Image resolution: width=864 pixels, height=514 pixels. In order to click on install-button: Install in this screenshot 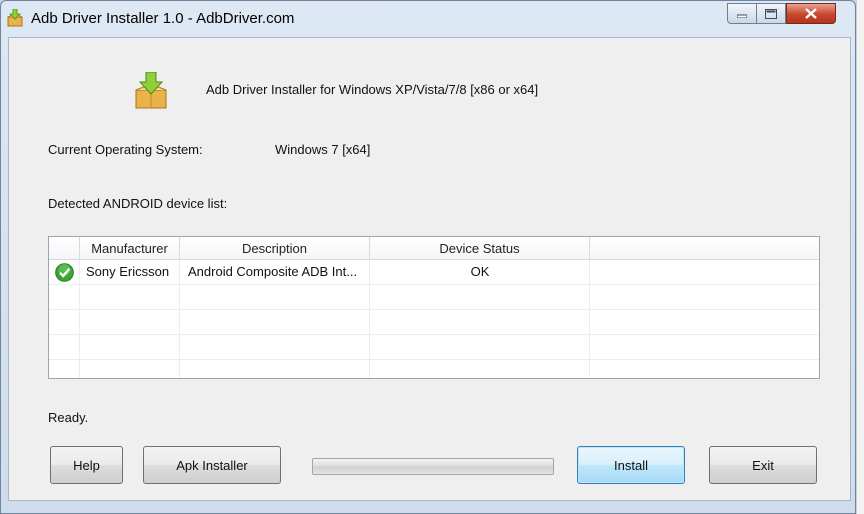, I will do `click(631, 465)`.